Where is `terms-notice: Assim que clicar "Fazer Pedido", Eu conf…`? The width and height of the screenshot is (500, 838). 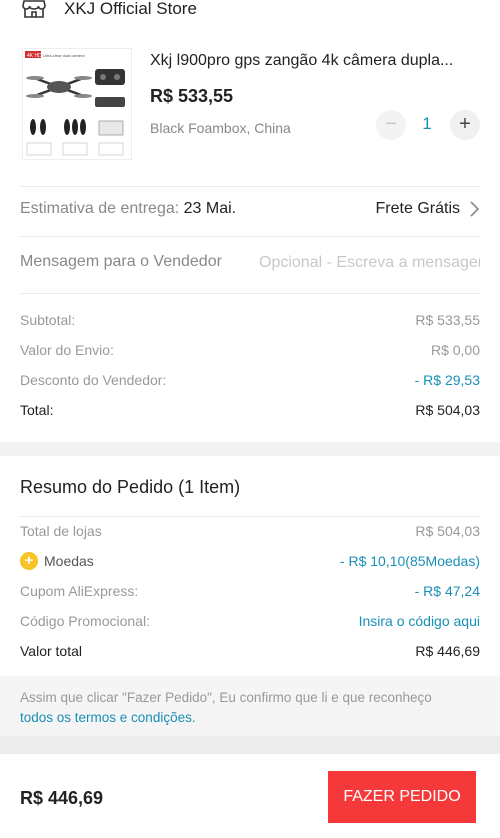
terms-notice: Assim que clicar "Fazer Pedido", Eu conf… is located at coordinates (250, 706).